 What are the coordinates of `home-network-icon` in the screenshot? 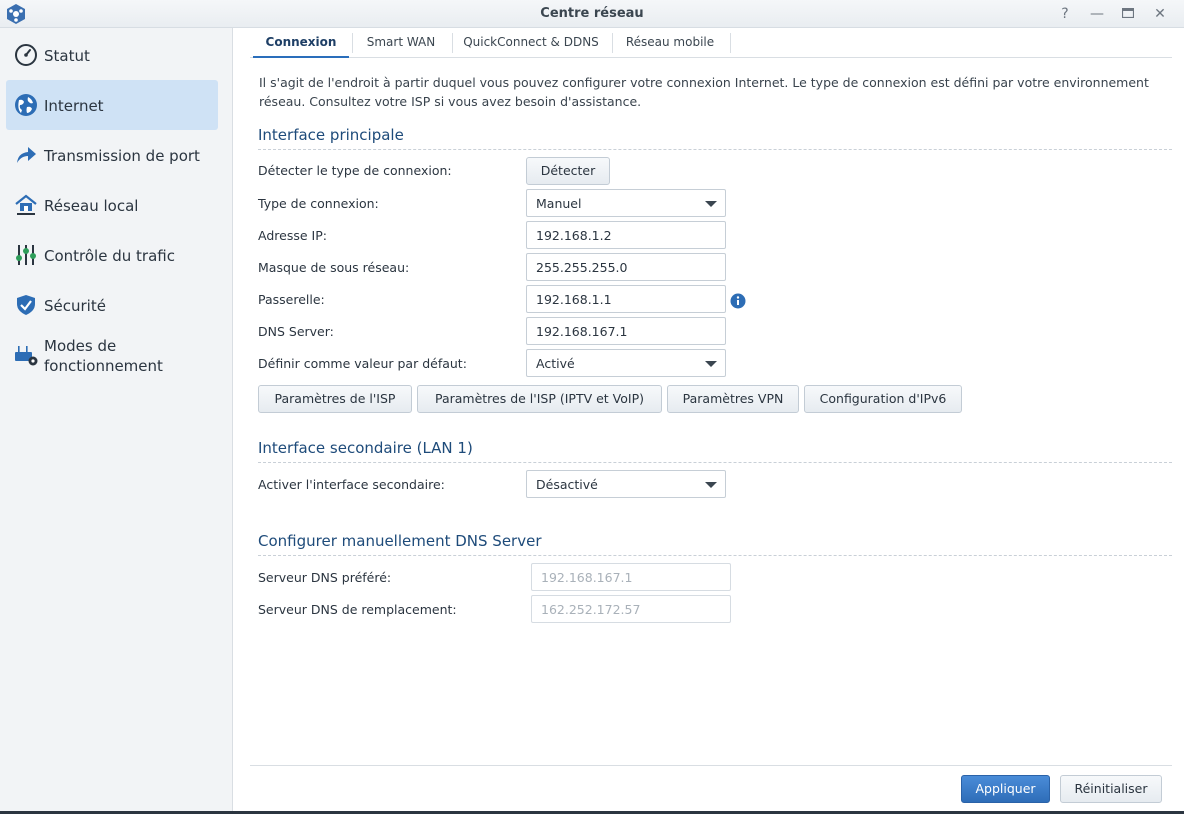 It's located at (26, 204).